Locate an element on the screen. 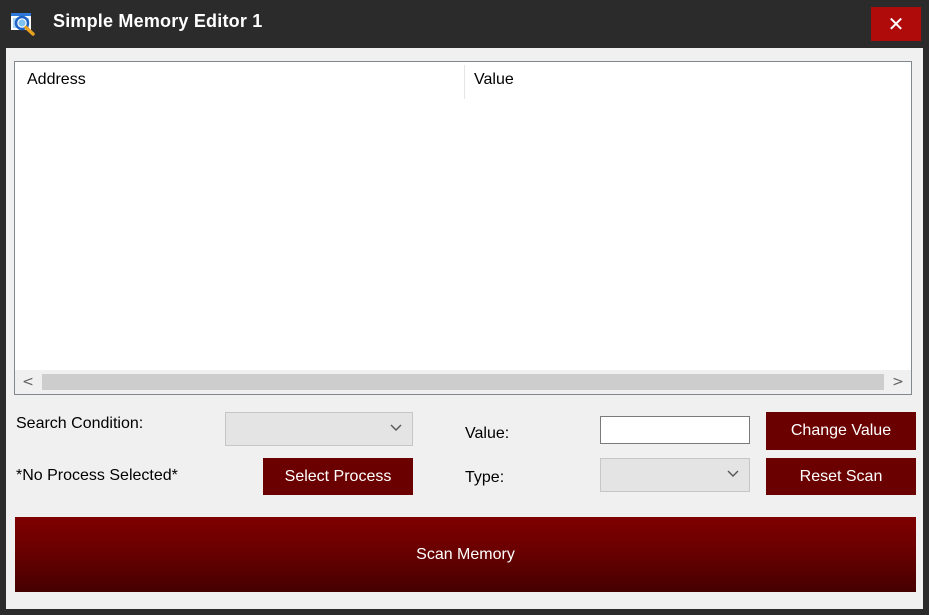 Image resolution: width=929 pixels, height=615 pixels. process-status-label: *No Process Selected* is located at coordinates (97, 475).